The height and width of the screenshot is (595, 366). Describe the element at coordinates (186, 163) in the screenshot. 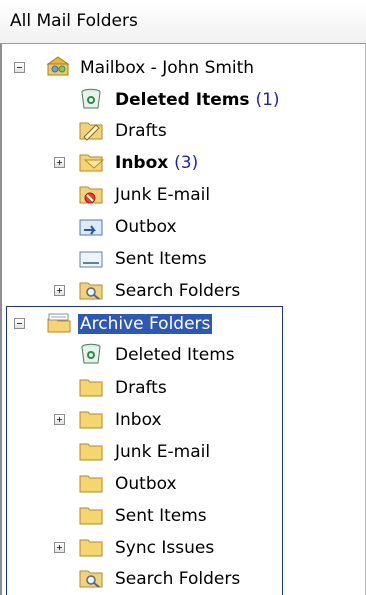

I see `unread-count: (3)` at that location.